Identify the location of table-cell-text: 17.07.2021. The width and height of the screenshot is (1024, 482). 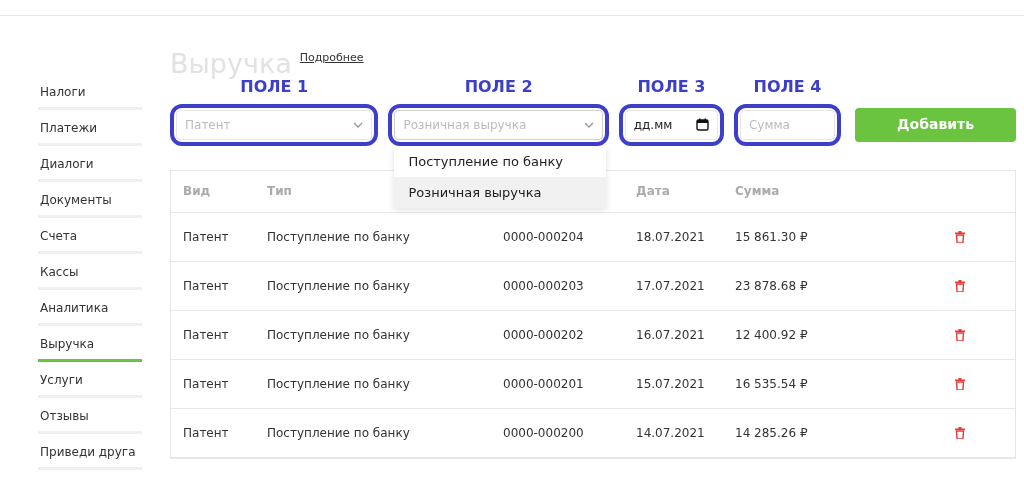
(670, 286).